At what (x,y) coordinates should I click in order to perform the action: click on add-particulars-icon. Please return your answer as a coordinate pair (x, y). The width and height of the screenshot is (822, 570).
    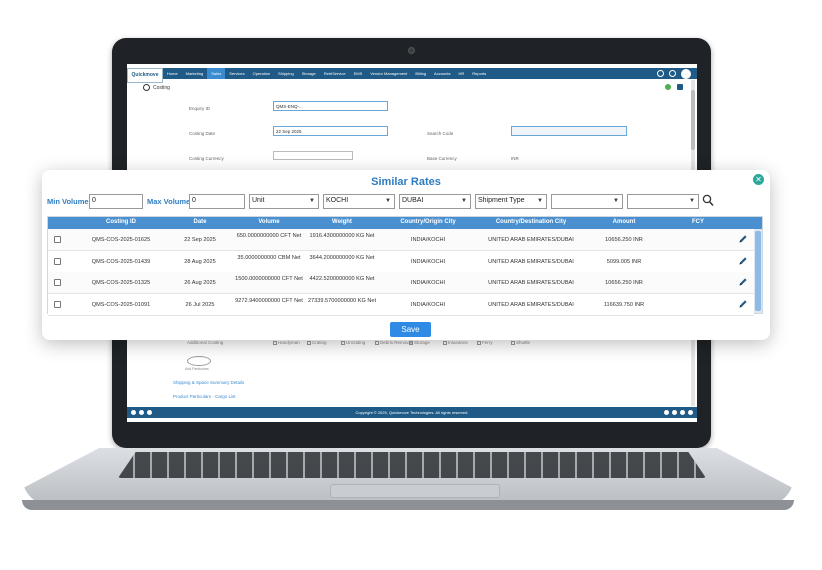
    Looking at the image, I should click on (199, 361).